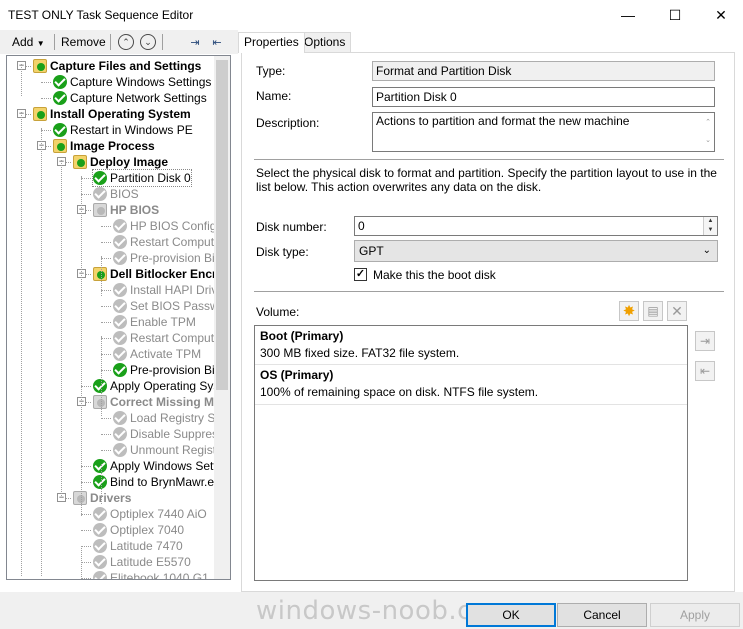 Image resolution: width=743 pixels, height=629 pixels. What do you see at coordinates (110, 42) in the screenshot?
I see `toolbar-separator` at bounding box center [110, 42].